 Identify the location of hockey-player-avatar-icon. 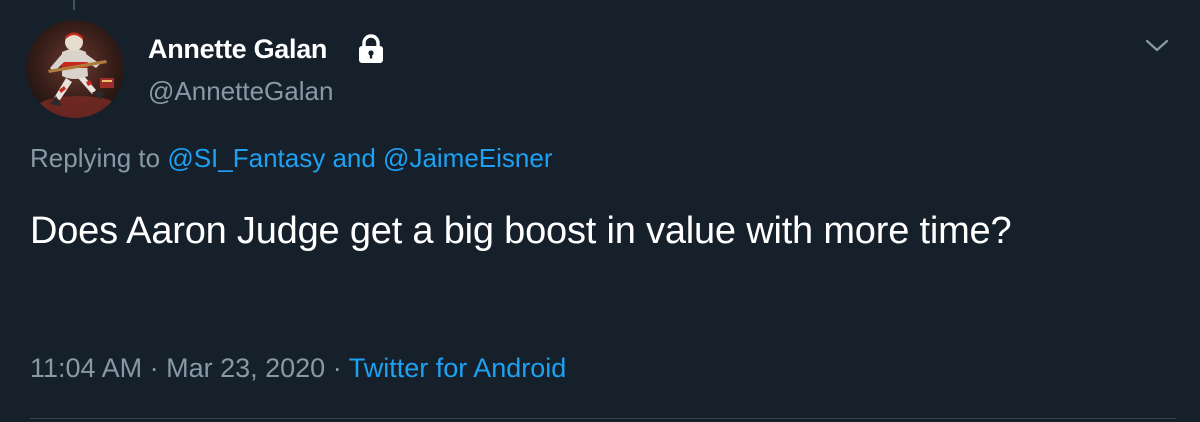
(75, 69).